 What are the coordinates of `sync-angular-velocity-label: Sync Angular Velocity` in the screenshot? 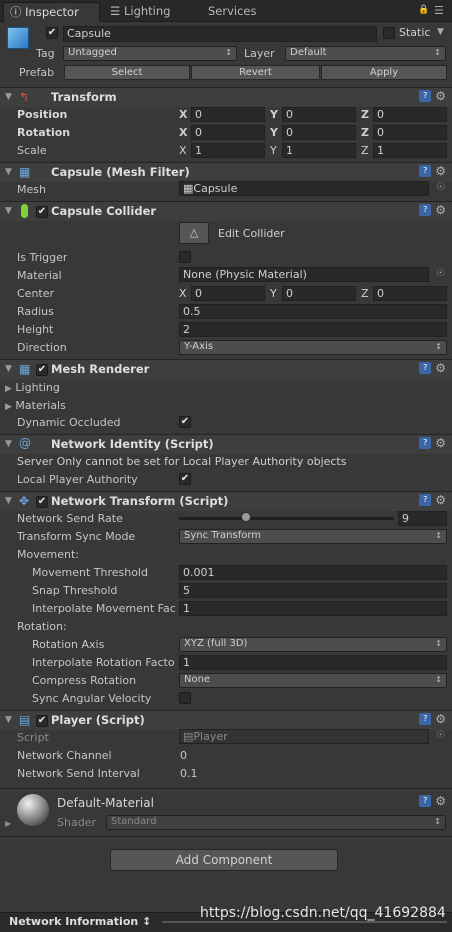 It's located at (92, 698).